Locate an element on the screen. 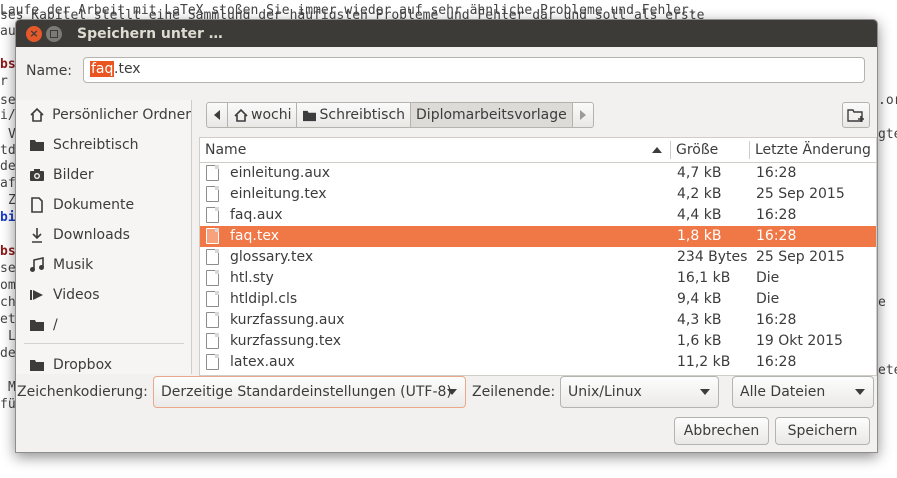 Image resolution: width=897 pixels, height=478 pixels. file-modified: Die is located at coordinates (768, 299).